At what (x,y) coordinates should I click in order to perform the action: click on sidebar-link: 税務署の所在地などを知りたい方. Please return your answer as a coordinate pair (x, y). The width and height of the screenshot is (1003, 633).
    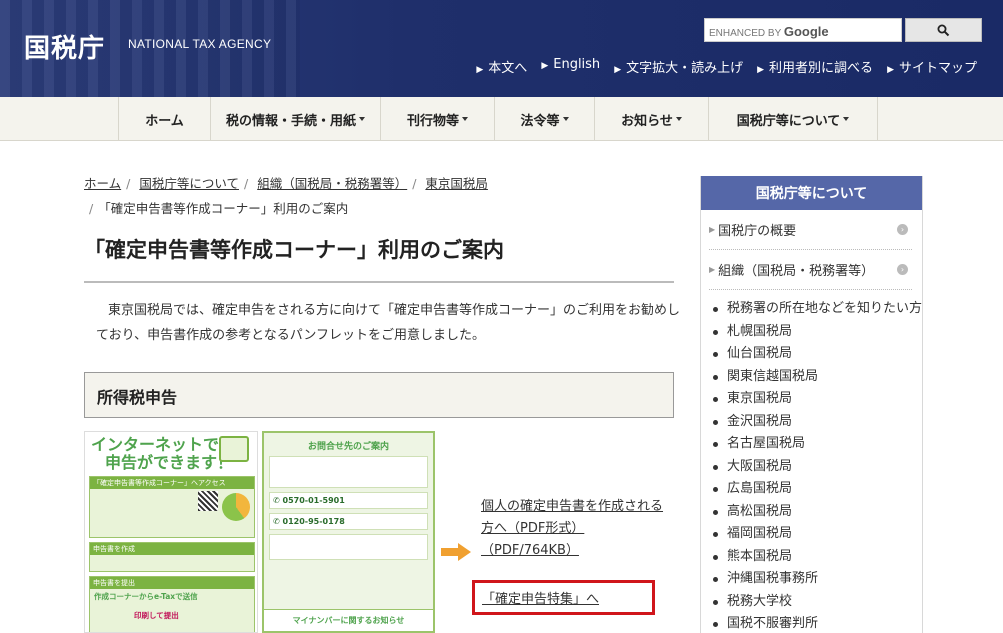
    Looking at the image, I should click on (817, 309).